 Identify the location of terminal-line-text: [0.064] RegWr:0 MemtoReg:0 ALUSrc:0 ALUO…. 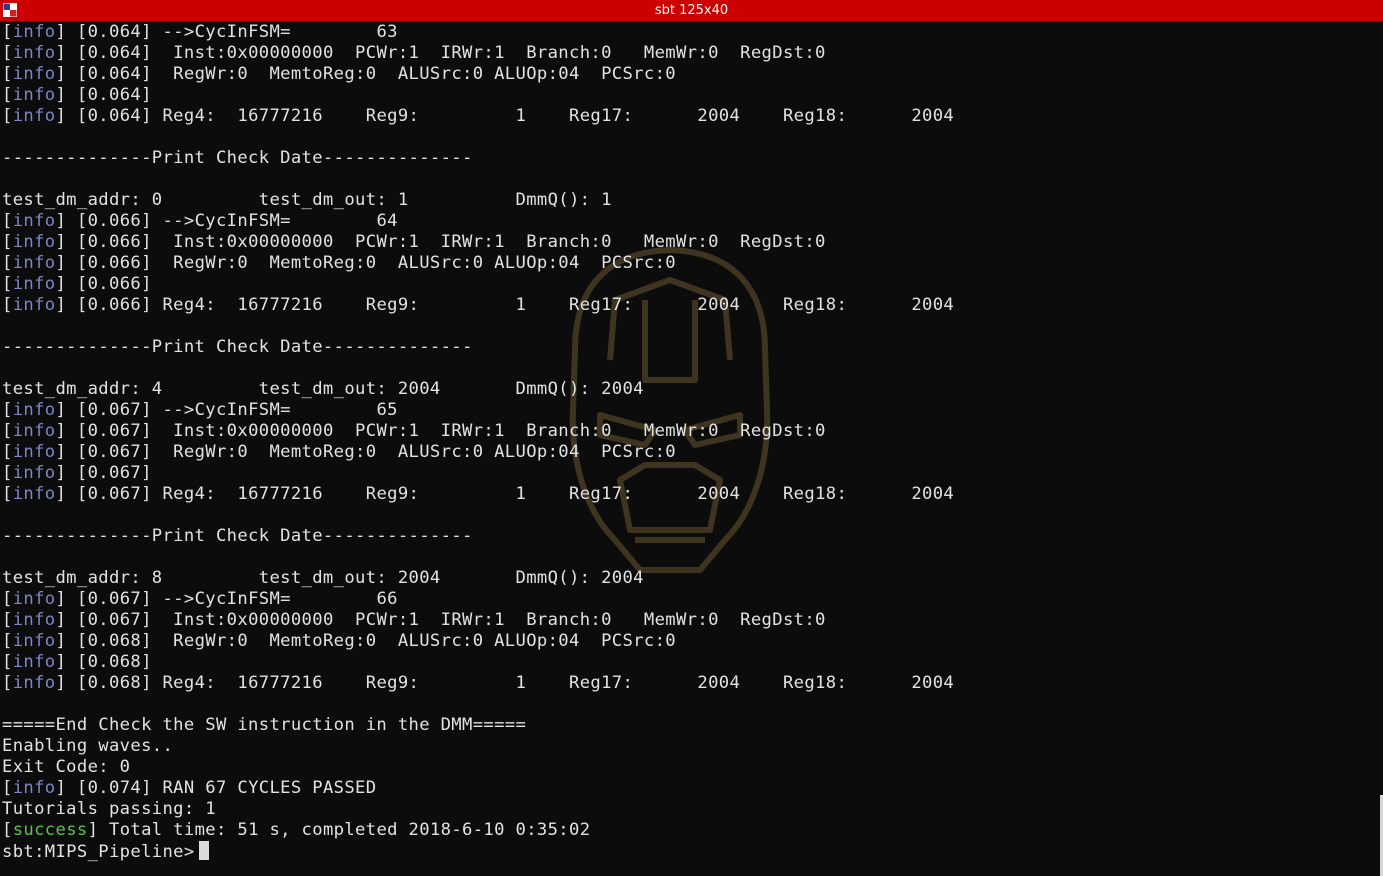
(371, 74).